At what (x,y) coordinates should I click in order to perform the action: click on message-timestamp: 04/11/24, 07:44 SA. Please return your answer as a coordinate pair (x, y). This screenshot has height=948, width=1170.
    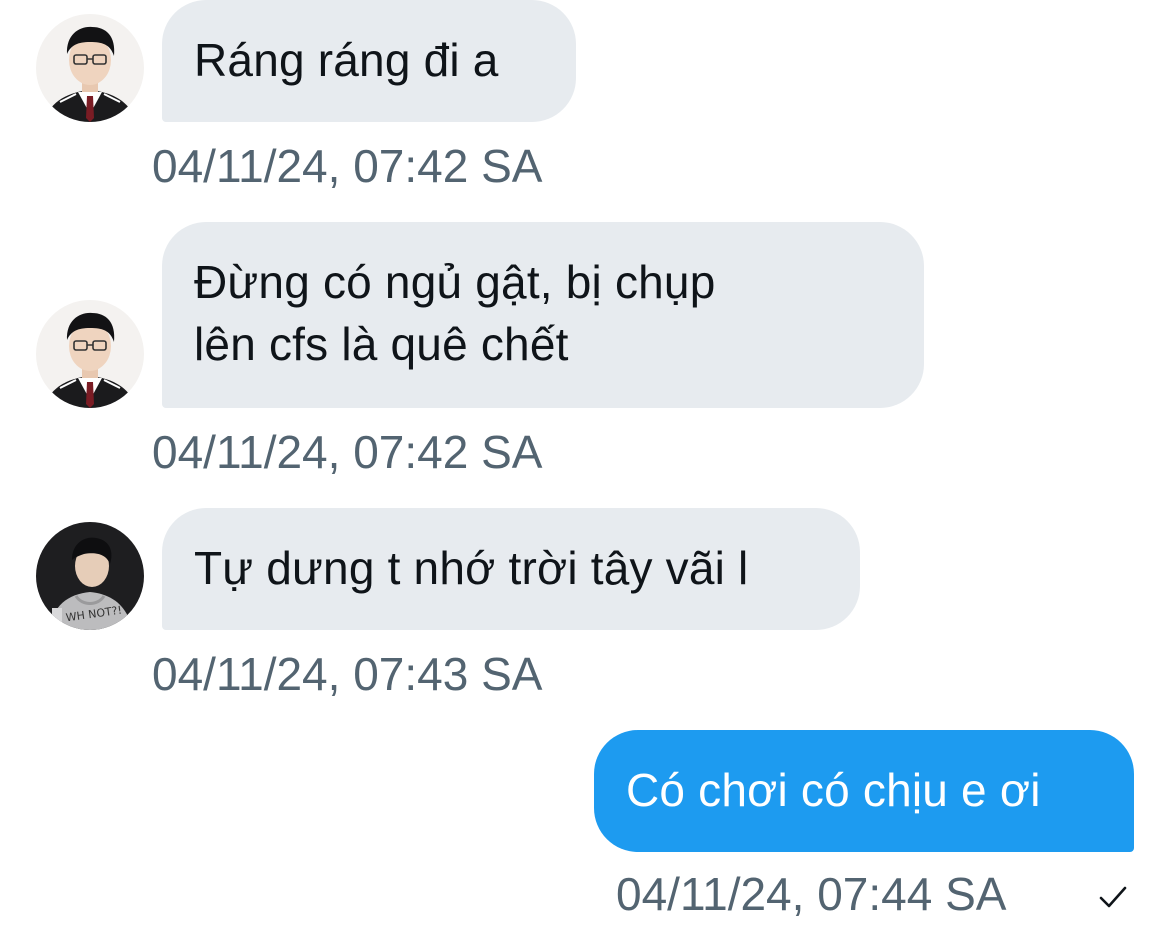
    Looking at the image, I should click on (811, 894).